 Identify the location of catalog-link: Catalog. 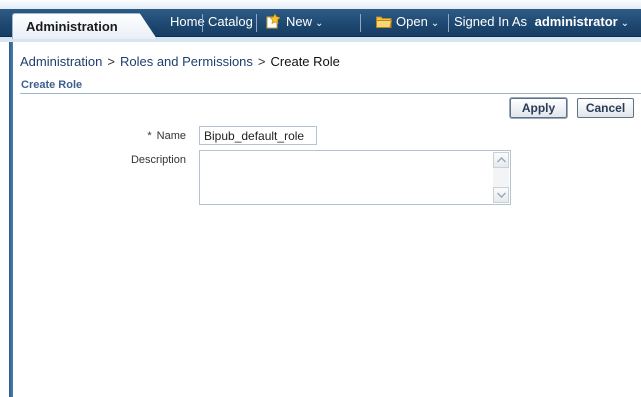
(230, 22).